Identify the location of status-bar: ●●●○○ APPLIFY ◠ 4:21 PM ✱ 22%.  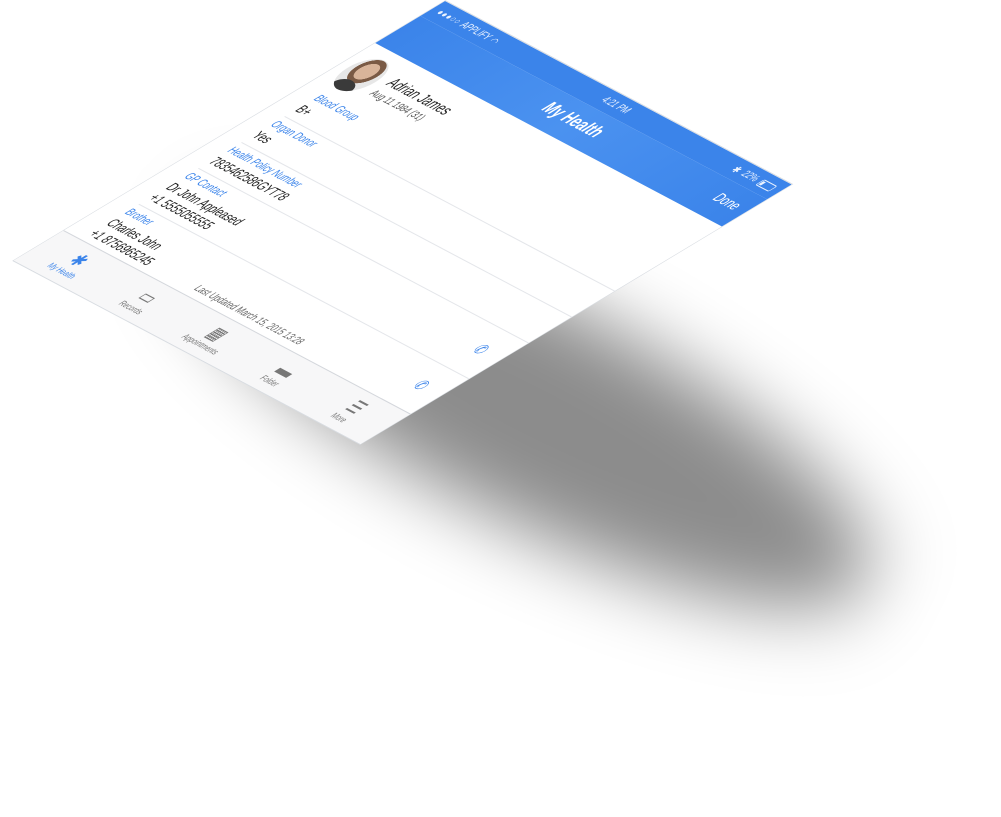
(606, 100).